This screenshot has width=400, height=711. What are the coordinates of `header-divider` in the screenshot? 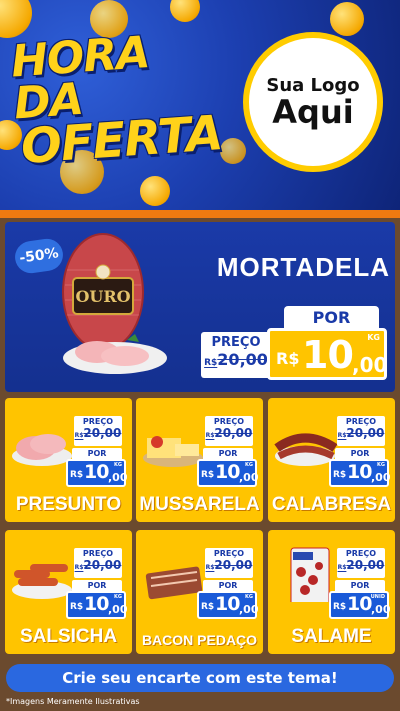 It's located at (200, 214).